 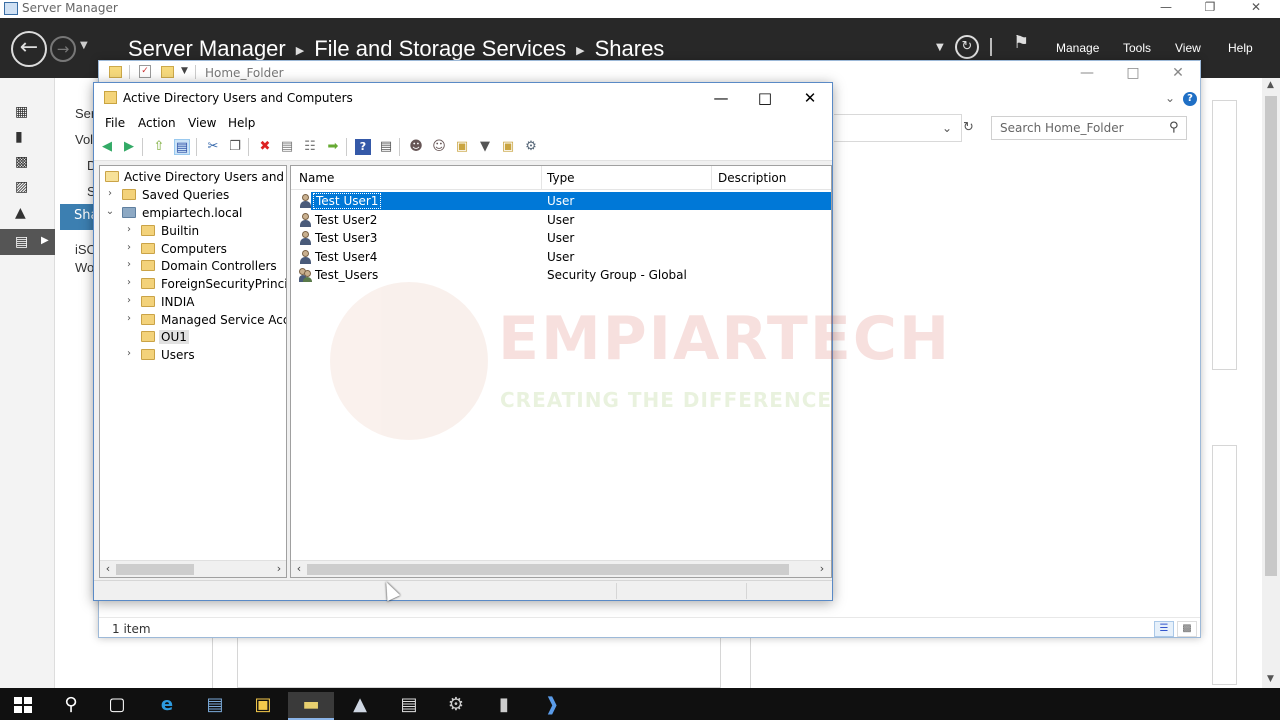 I want to click on dashboard-icon: ▦, so click(x=24, y=112).